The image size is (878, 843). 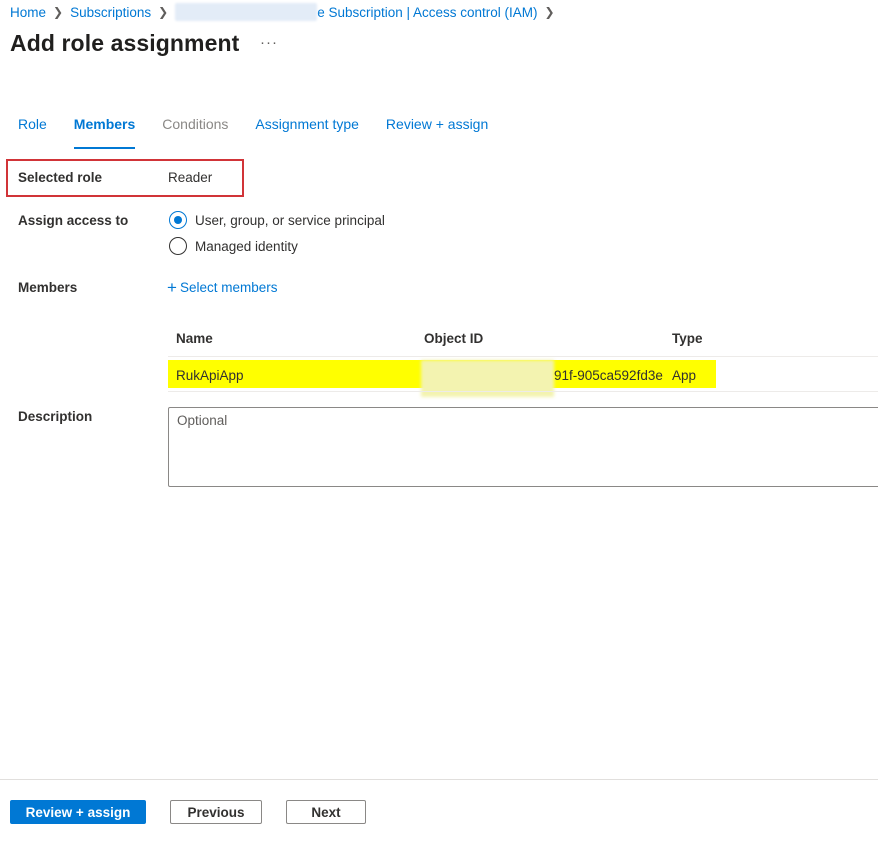 I want to click on breadcrumb-subscriptions: Subscriptions, so click(x=110, y=12).